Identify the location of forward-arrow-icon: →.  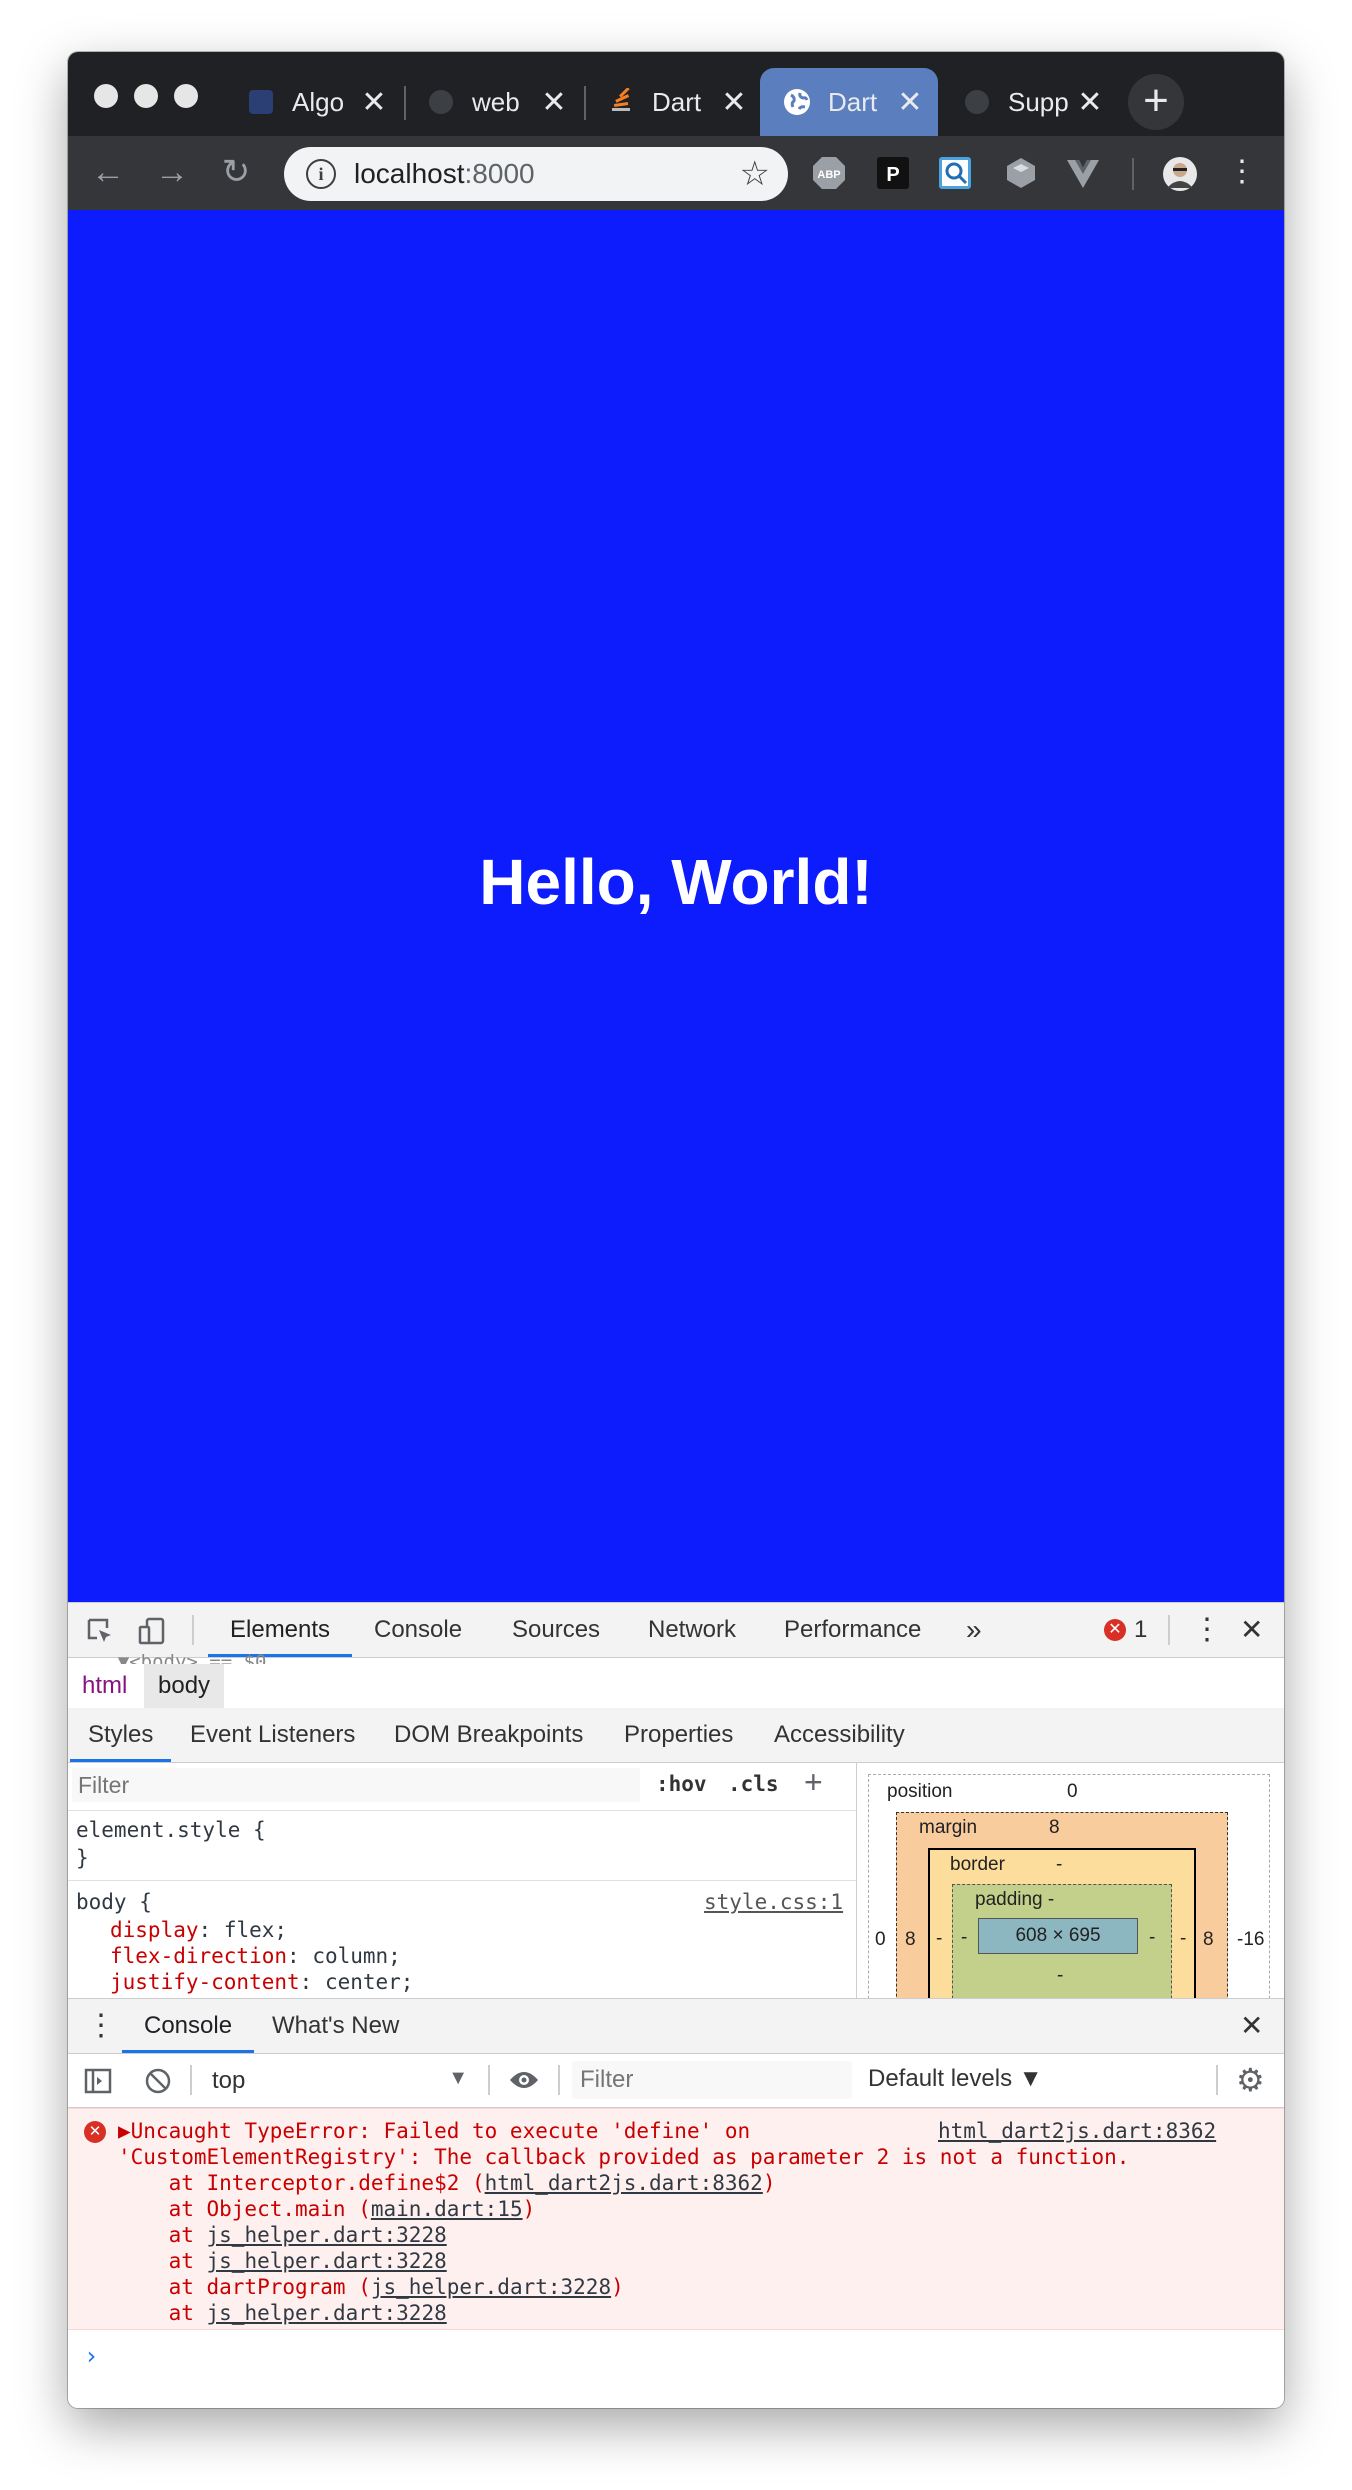
(172, 172).